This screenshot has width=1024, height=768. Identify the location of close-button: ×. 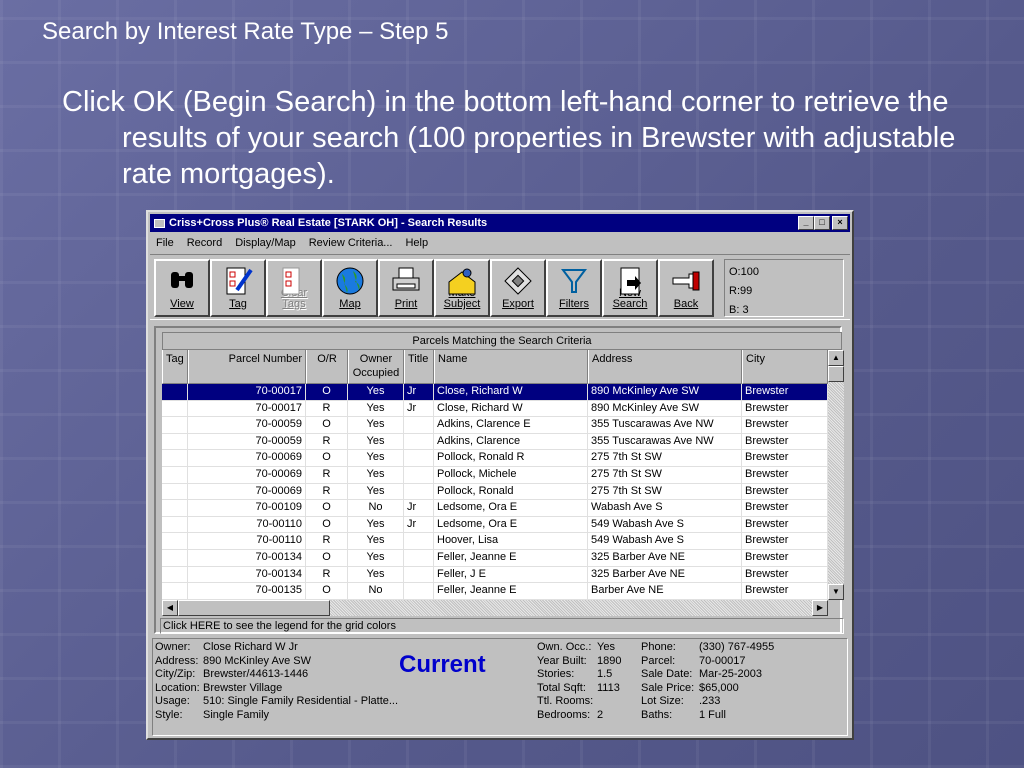
(840, 223).